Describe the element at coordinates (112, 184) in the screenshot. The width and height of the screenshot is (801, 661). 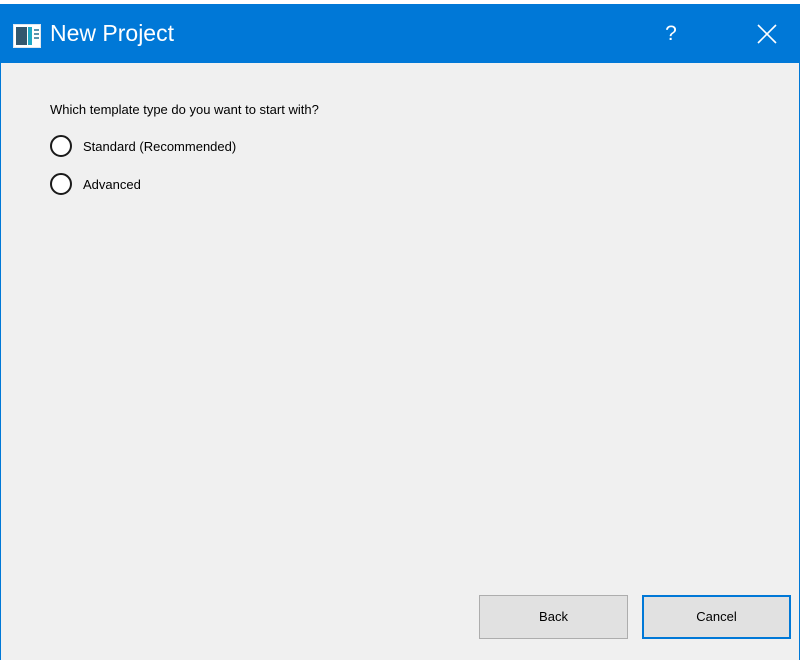
I see `radio-label-advanced: Advanced` at that location.